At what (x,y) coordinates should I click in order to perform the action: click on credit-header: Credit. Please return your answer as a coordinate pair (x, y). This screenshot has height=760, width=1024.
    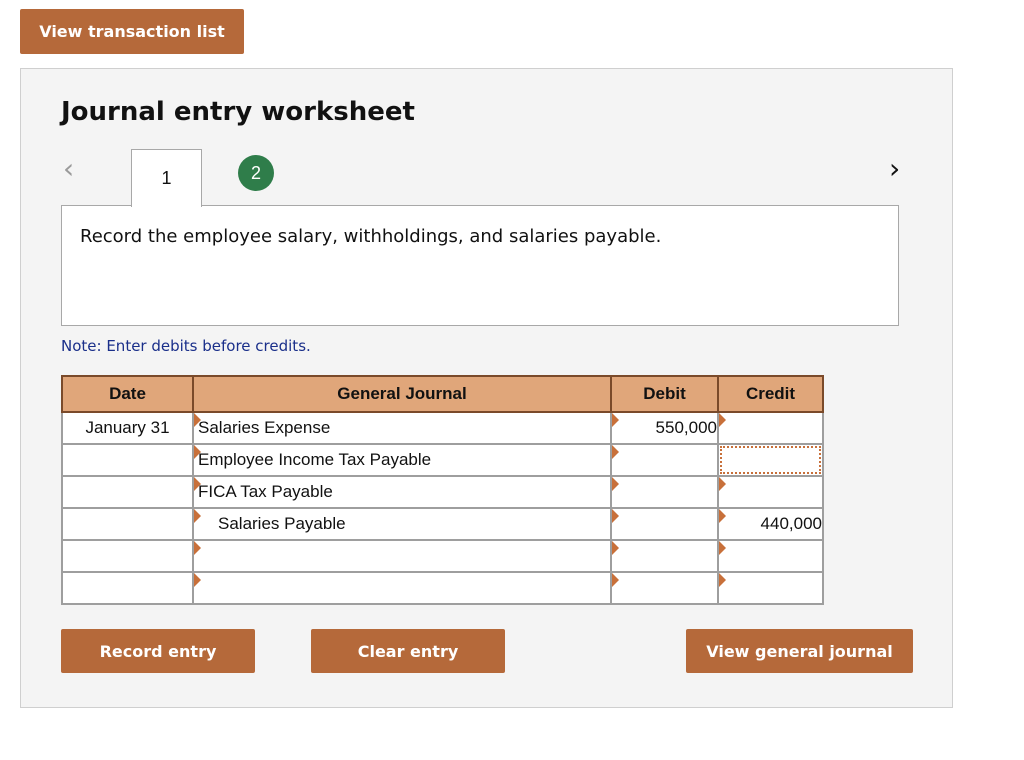
    Looking at the image, I should click on (770, 394).